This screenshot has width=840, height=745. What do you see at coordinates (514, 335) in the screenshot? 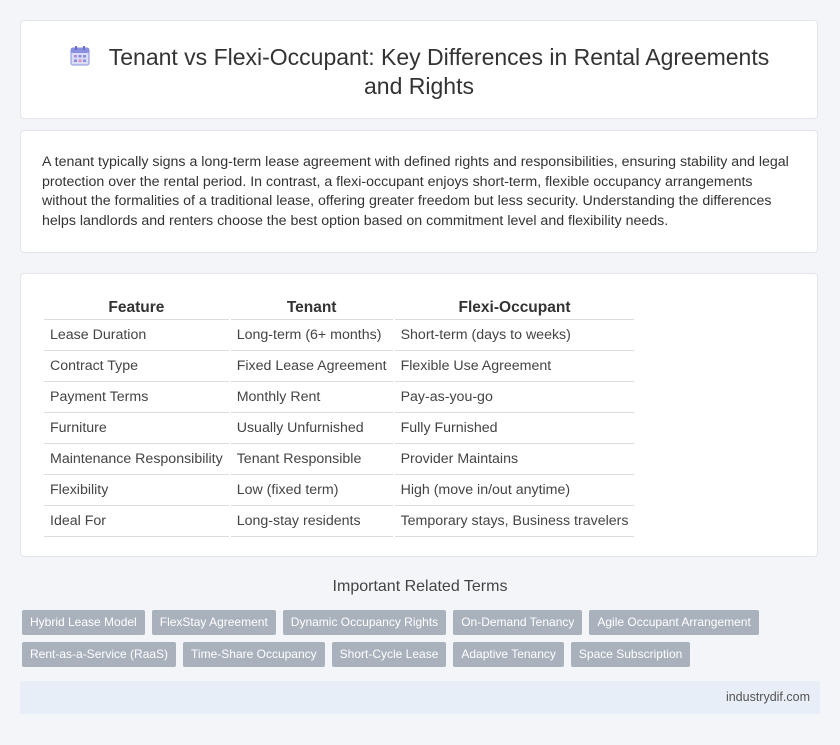
I see `cell-flexi: Short-term (days to weeks)` at bounding box center [514, 335].